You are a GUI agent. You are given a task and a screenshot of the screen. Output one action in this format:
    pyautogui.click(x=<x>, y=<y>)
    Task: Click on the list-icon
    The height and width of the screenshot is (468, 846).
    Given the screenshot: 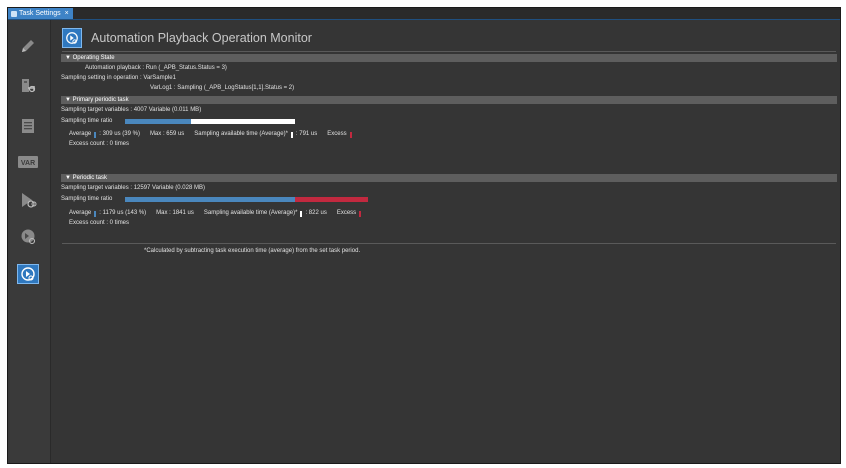 What is the action you would take?
    pyautogui.click(x=28, y=126)
    